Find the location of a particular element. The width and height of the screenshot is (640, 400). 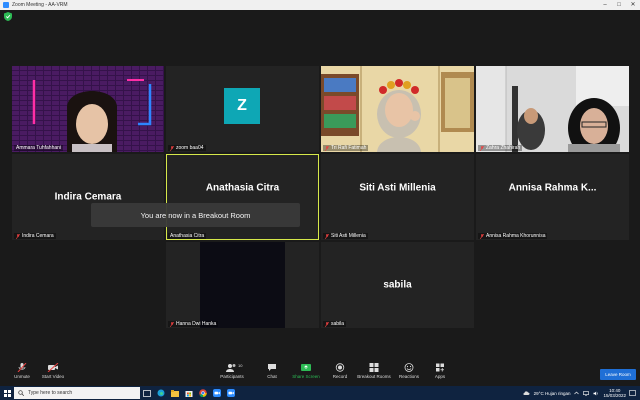

task-view-icon is located at coordinates (147, 393).